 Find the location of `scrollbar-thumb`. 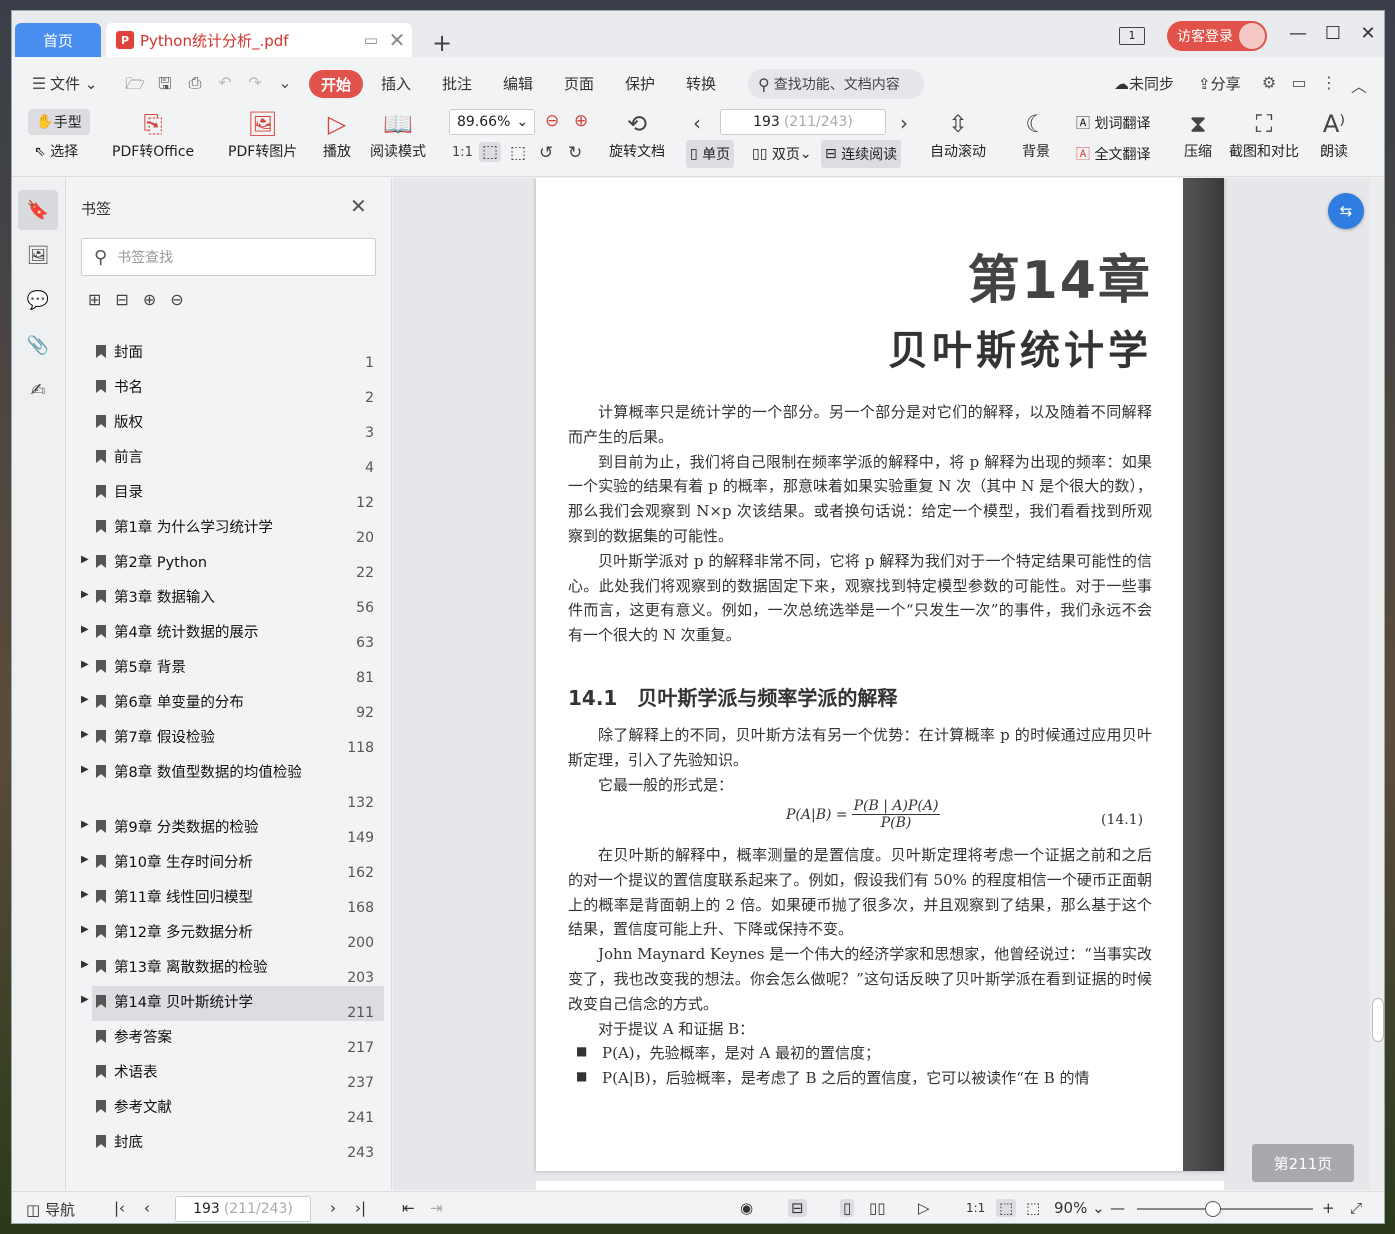

scrollbar-thumb is located at coordinates (1378, 1020).